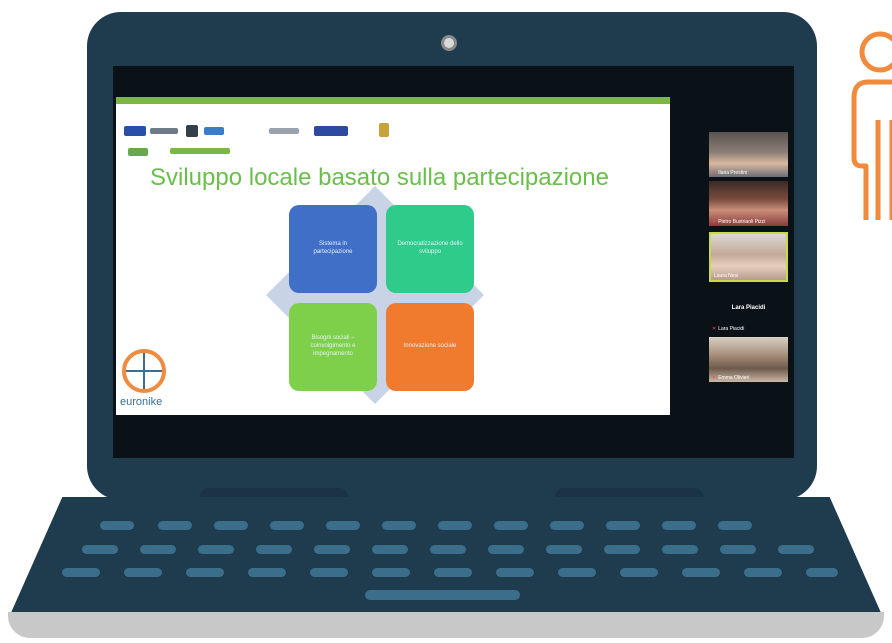  Describe the element at coordinates (141, 402) in the screenshot. I see `brand-name: euronike` at that location.